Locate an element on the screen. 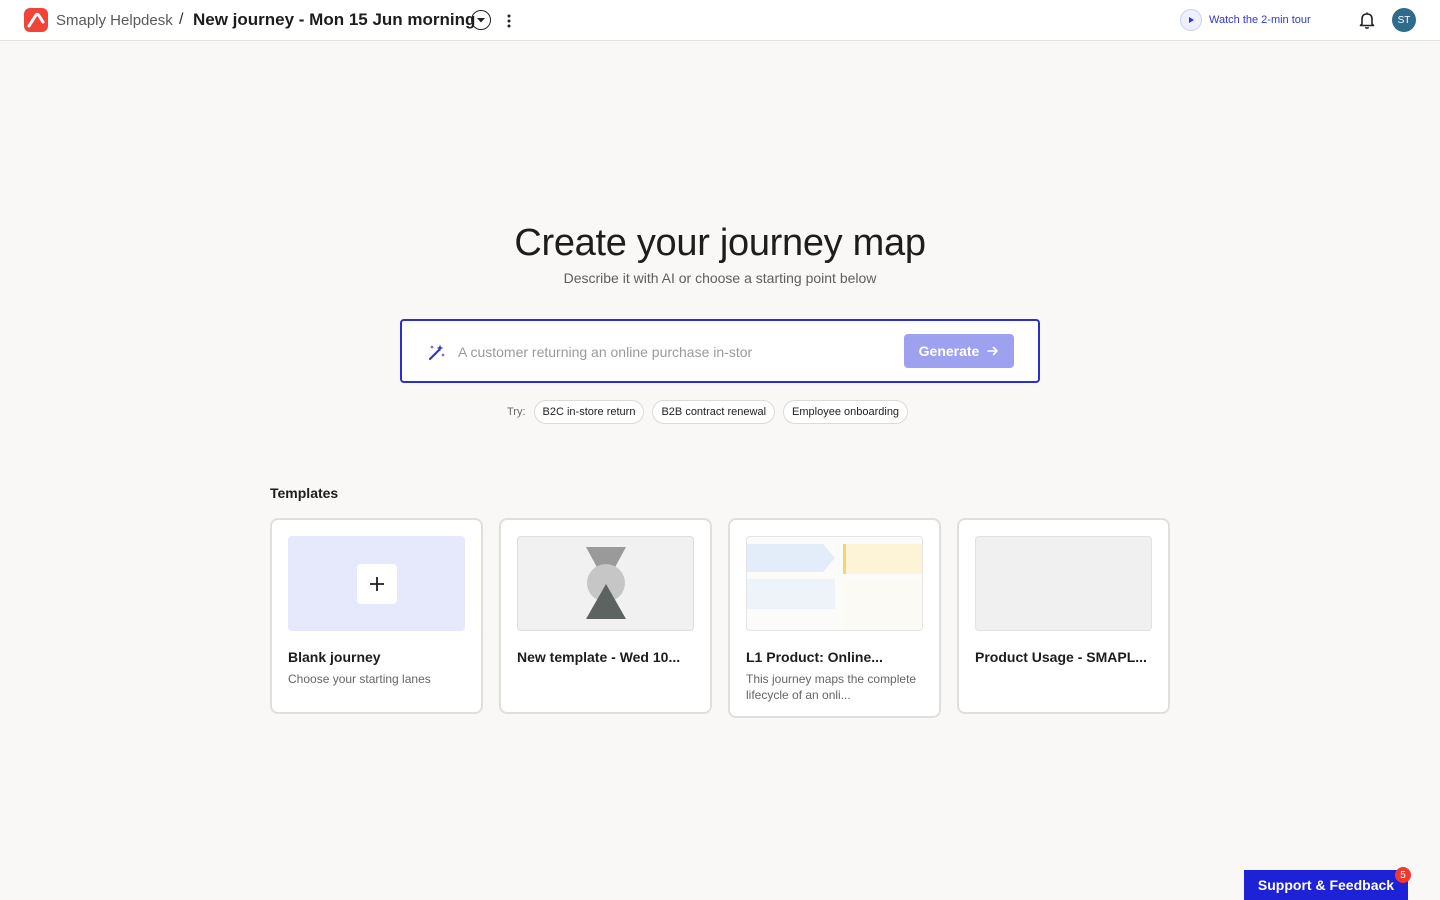  suggestion-chip: Employee onboarding is located at coordinates (846, 412).